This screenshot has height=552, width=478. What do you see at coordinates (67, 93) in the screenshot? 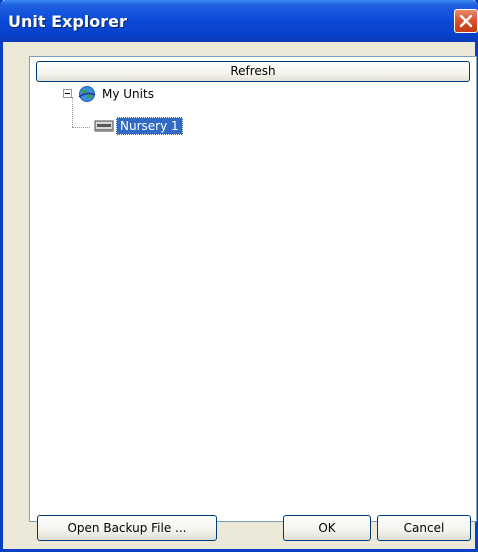
I see `collapse-toggle-icon` at bounding box center [67, 93].